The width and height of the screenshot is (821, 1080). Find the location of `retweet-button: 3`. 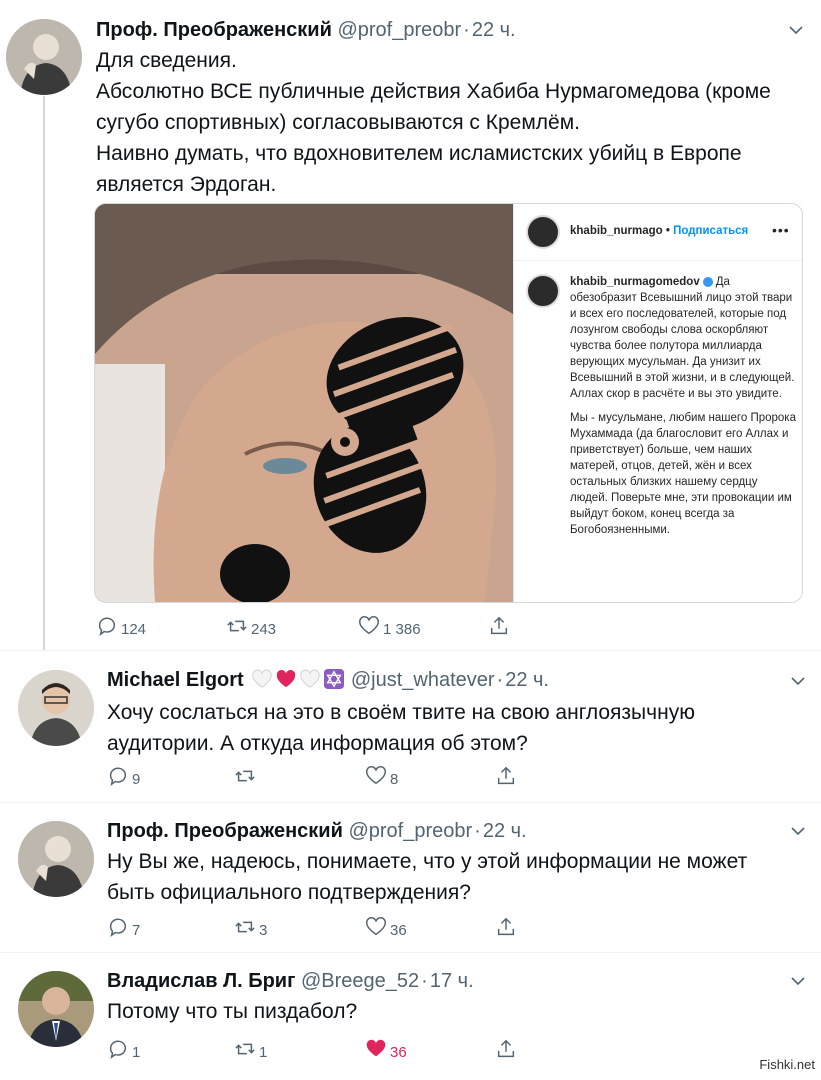

retweet-button: 3 is located at coordinates (250, 927).